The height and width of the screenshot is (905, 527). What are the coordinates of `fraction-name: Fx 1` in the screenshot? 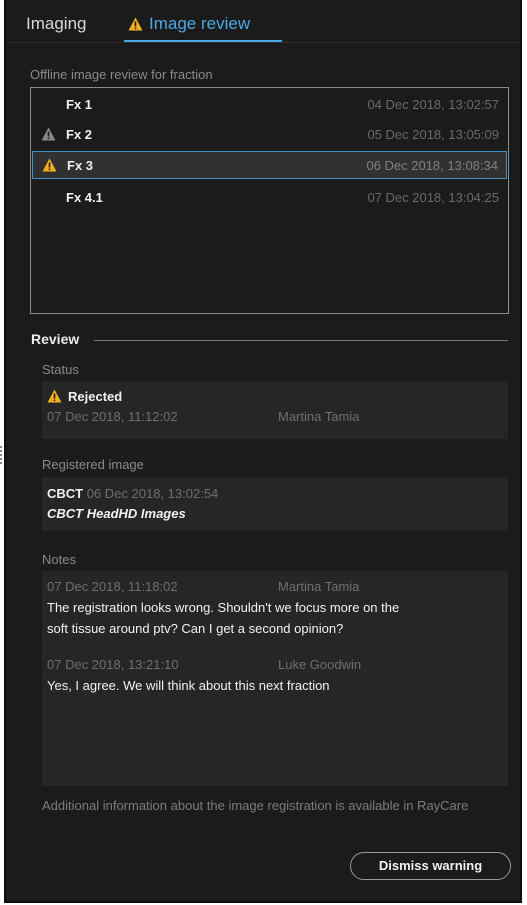 It's located at (79, 104).